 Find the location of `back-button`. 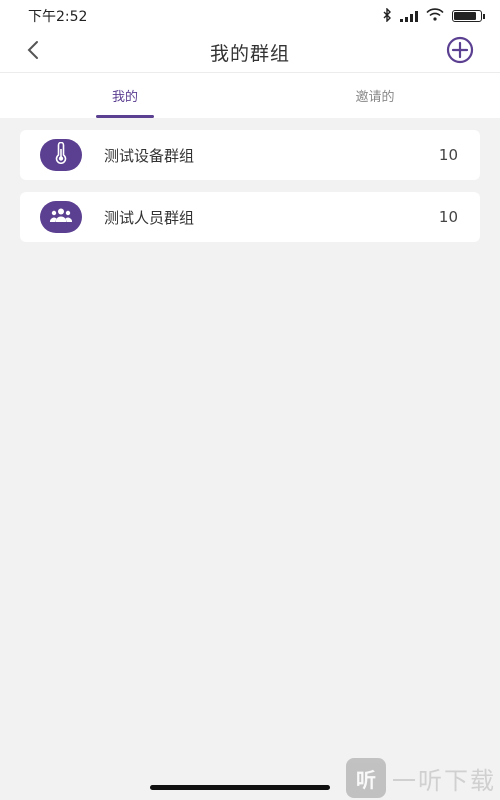

back-button is located at coordinates (33, 52).